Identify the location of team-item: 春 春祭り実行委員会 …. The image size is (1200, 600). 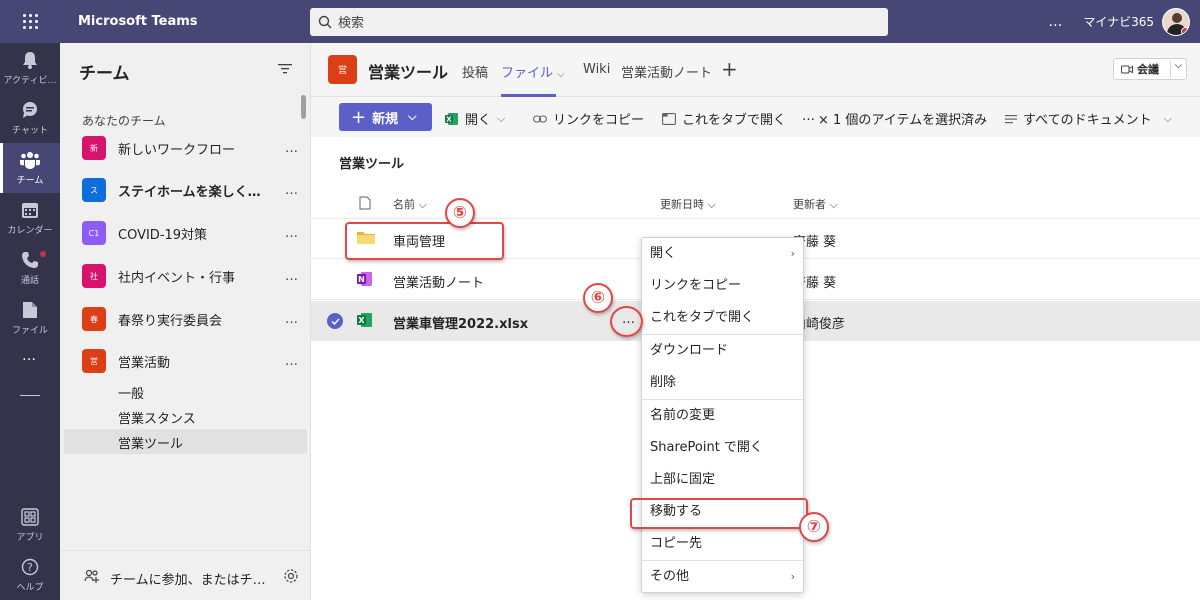
(185, 319).